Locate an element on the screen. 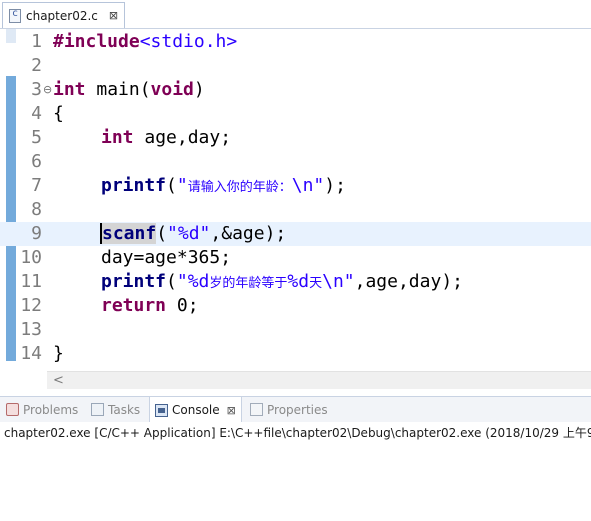 Image resolution: width=591 pixels, height=521 pixels. tab-label: Problems is located at coordinates (51, 409).